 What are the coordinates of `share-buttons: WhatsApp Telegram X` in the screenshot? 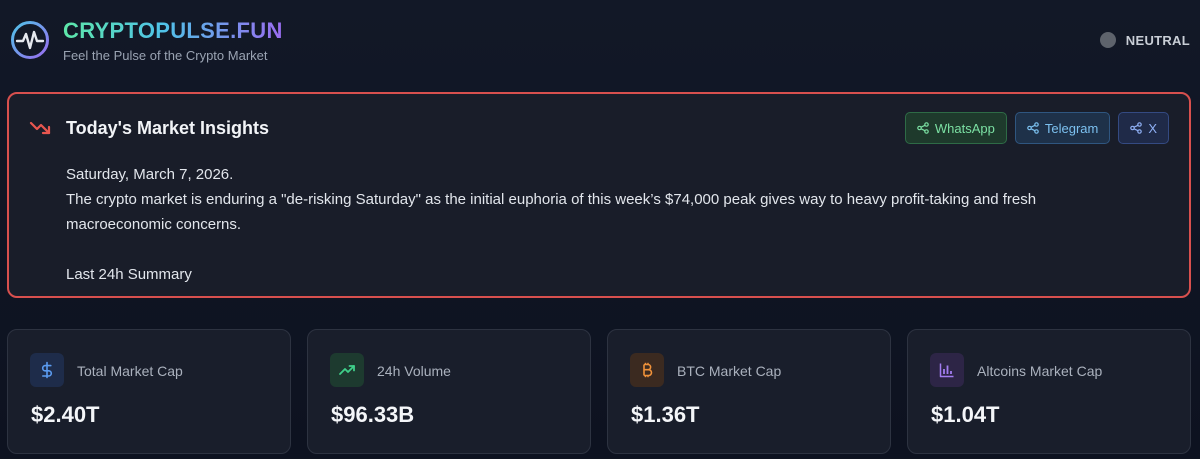 It's located at (1036, 128).